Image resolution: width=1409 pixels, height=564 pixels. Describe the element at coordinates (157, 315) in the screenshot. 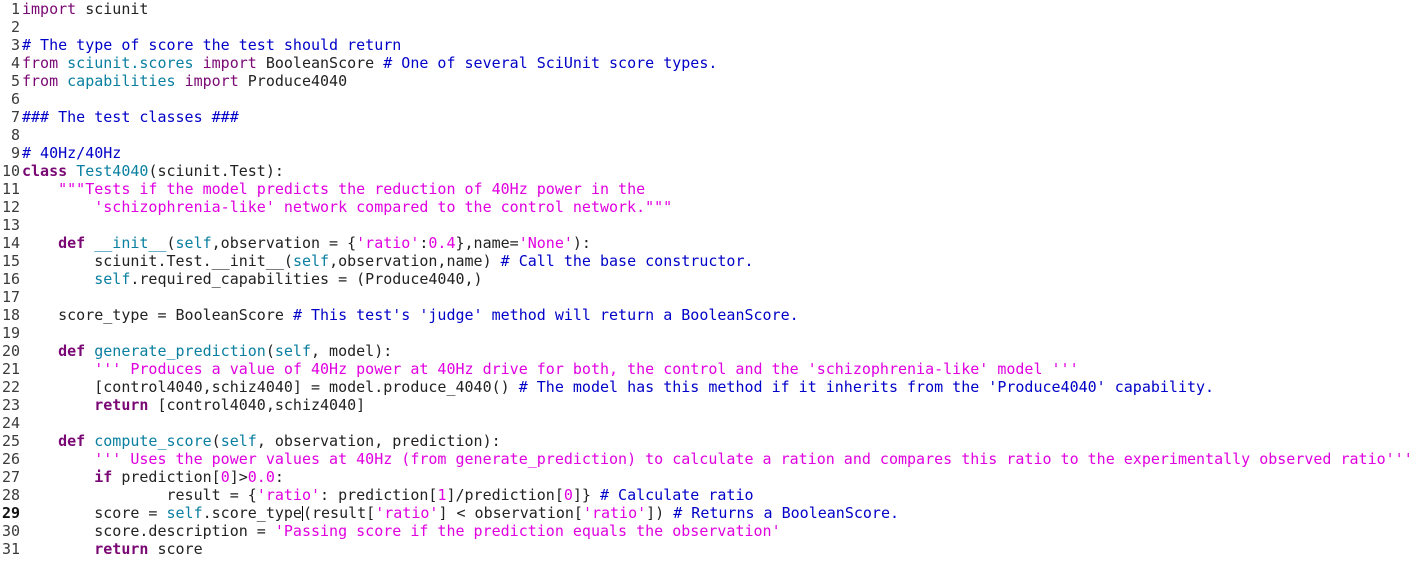

I see `token-plain: score_type = BooleanScore` at that location.